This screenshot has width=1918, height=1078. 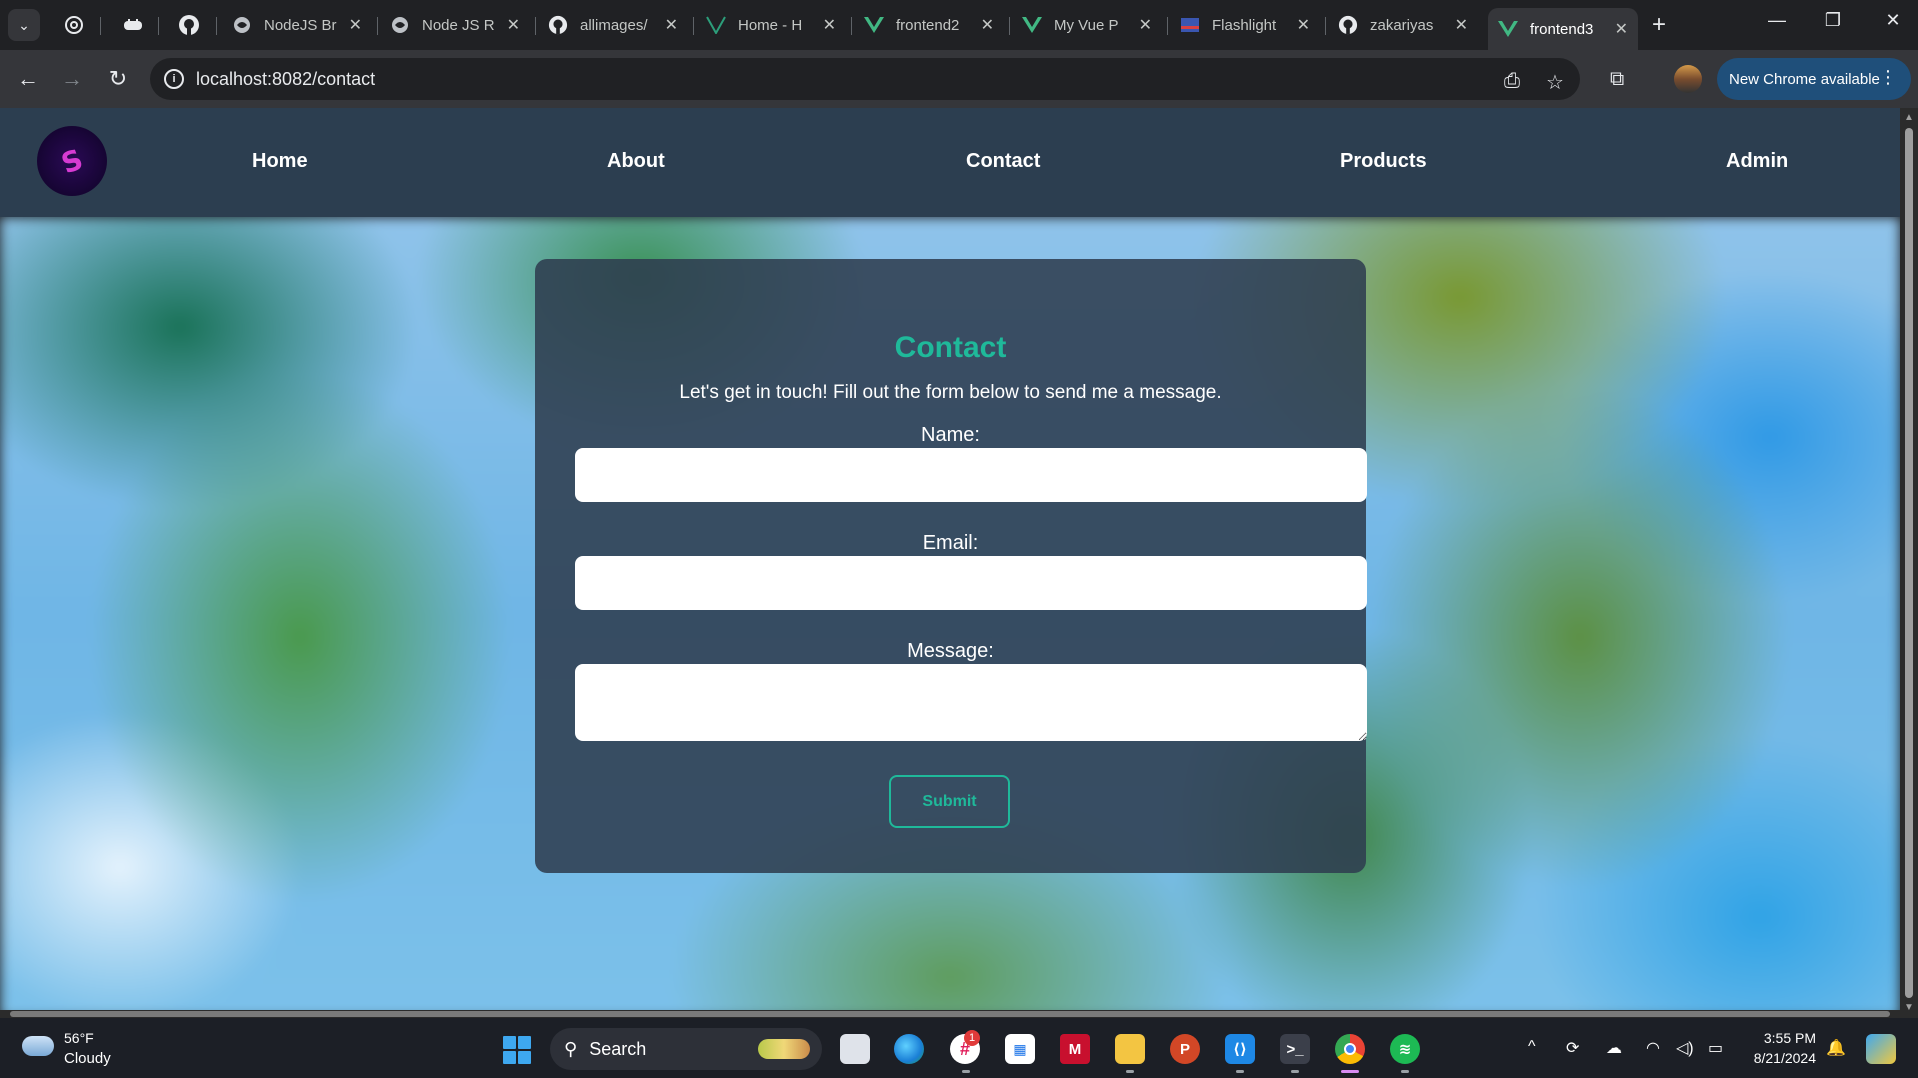 I want to click on tab-5: frontend2 ✕, so click(x=929, y=25).